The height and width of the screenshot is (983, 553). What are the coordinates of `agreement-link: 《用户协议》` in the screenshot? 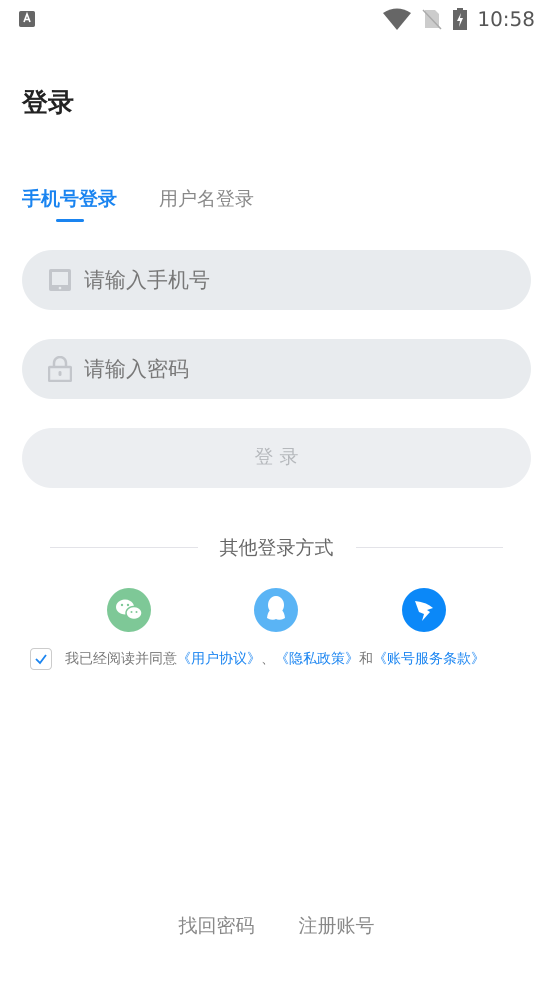 It's located at (219, 658).